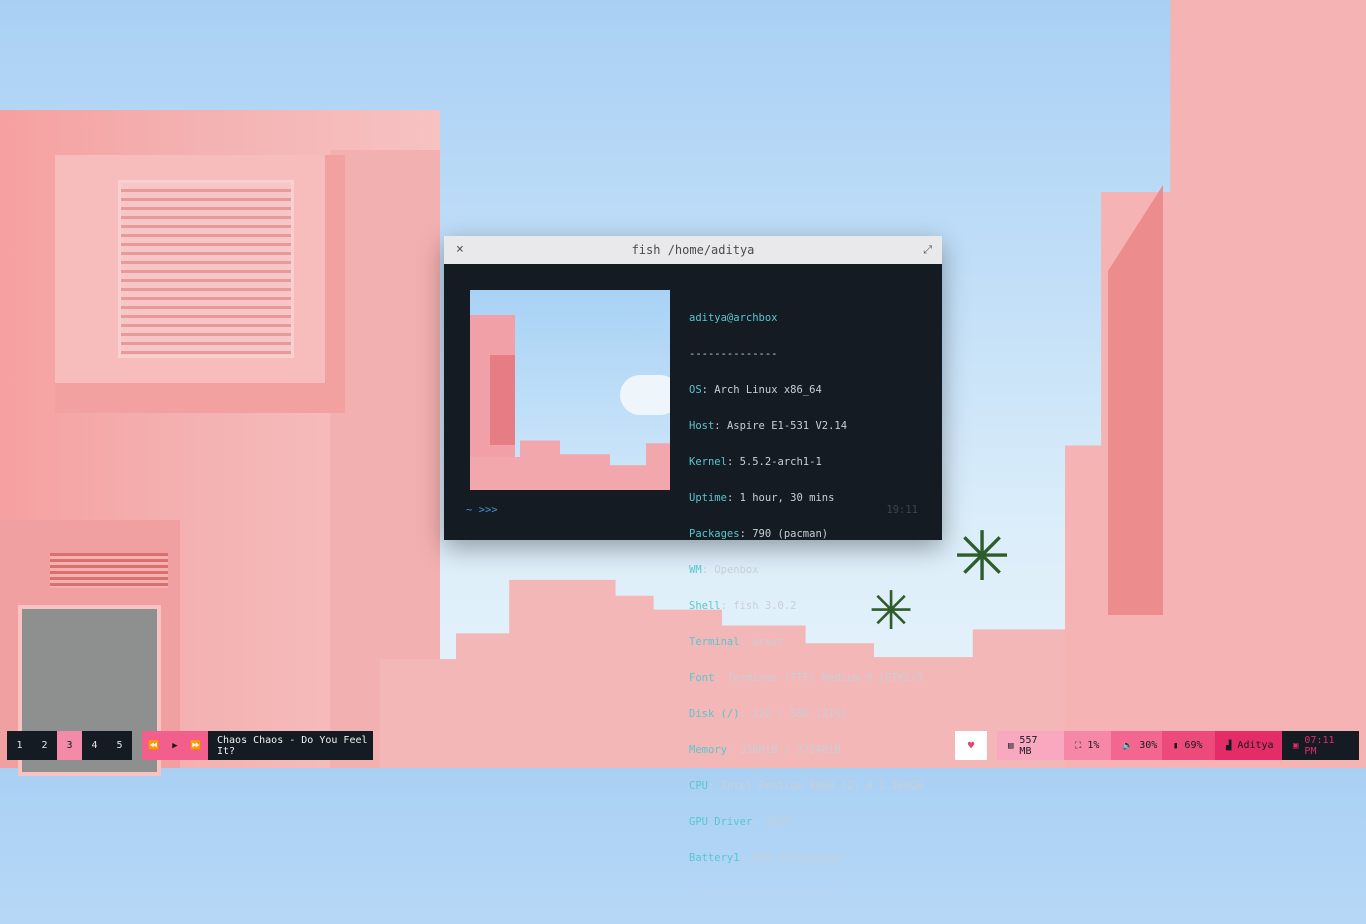 This screenshot has height=924, width=1366. I want to click on info-line-cpu: CPU: Intel Pentium B960 (2) @ 2.200GH, so click(806, 786).